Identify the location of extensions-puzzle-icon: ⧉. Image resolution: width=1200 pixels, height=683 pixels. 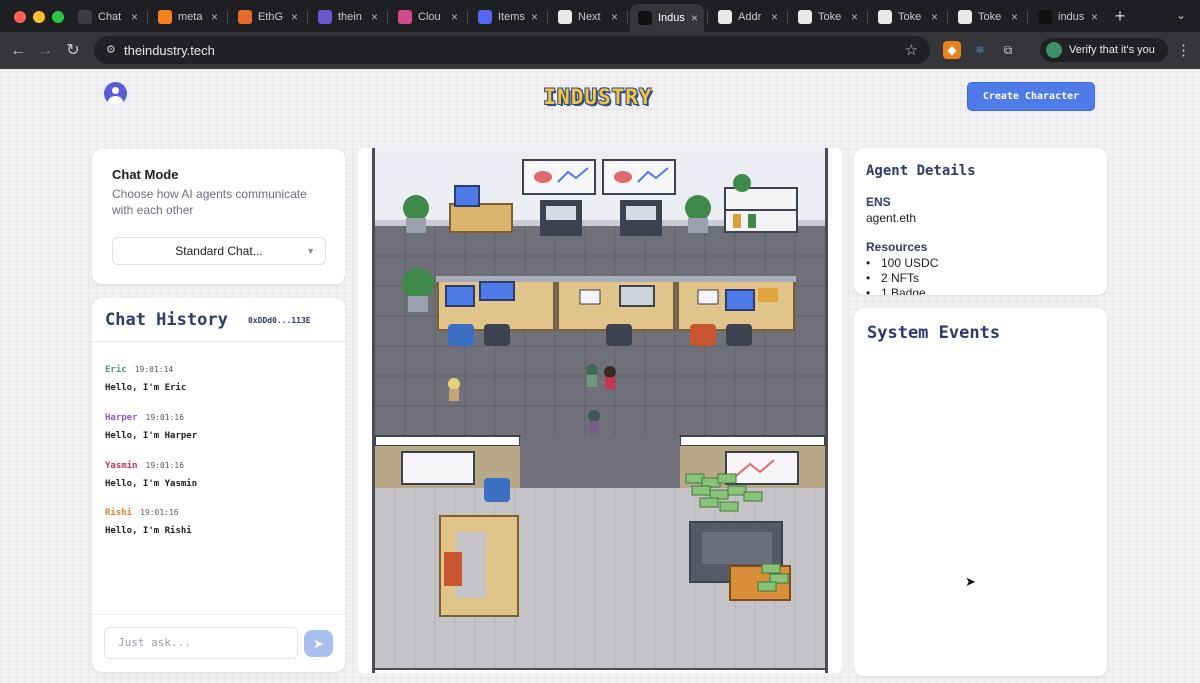
(1008, 50).